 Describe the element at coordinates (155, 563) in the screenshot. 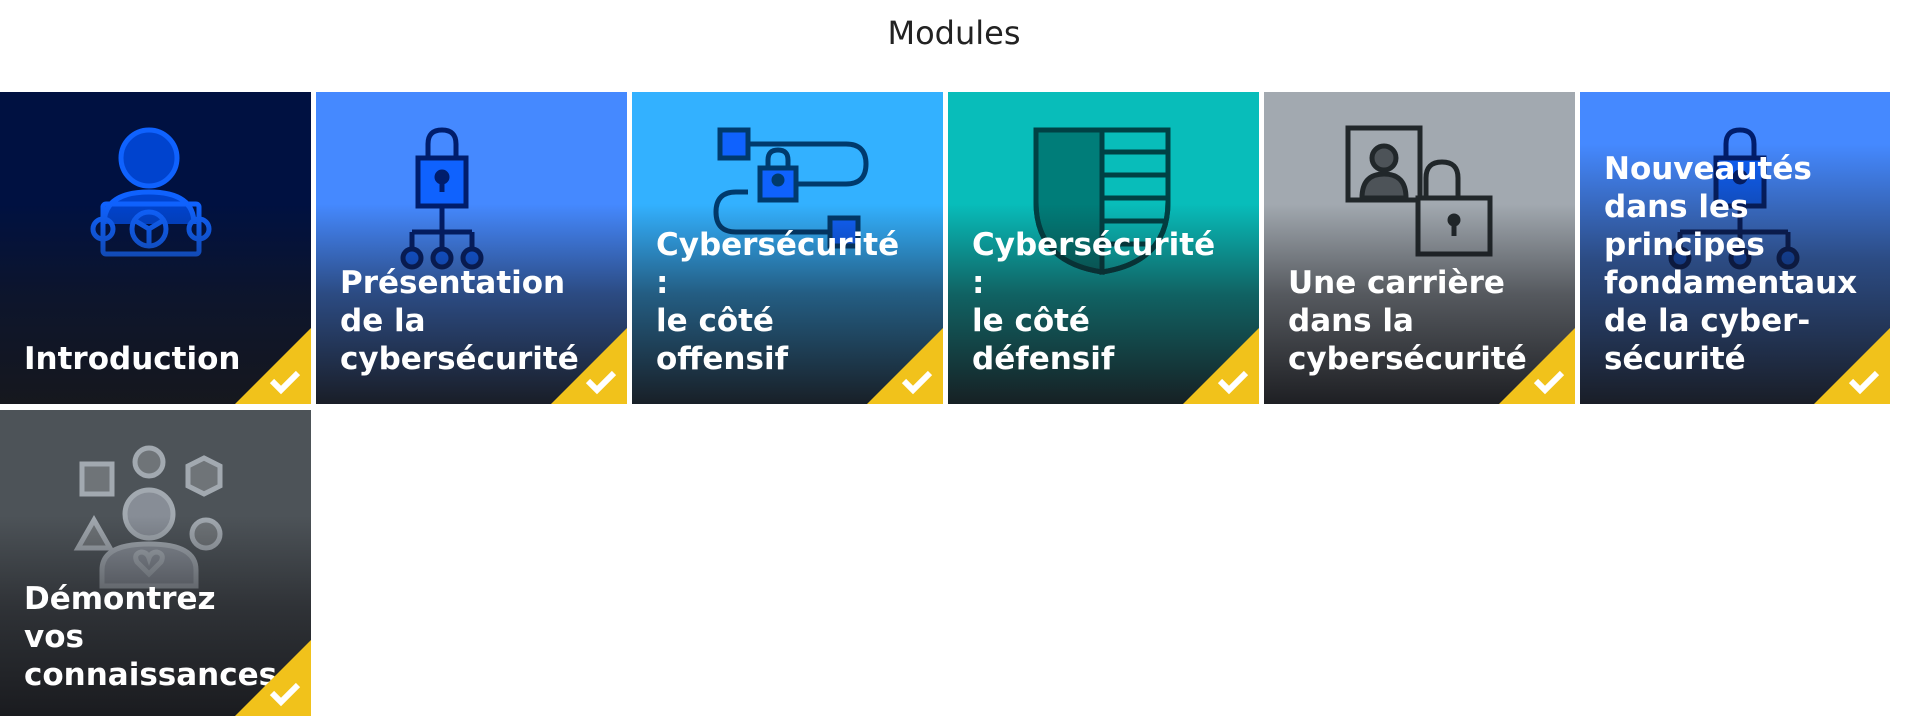

I see `module-tile-knowledge-check: Démontrez vos connaissances` at that location.